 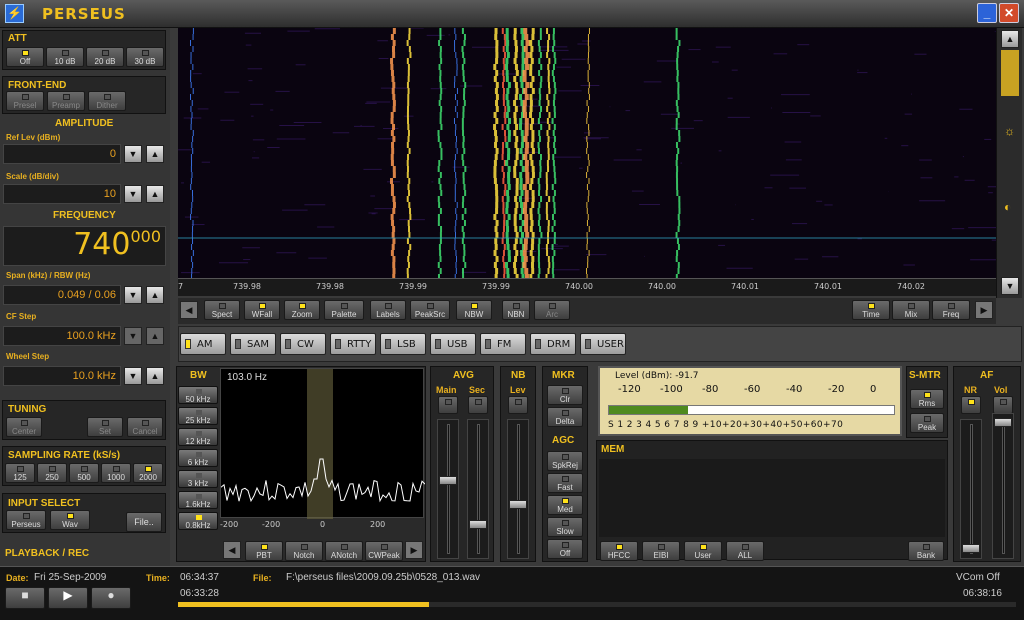 I want to click on att-20-db-button: 20 dB, so click(x=105, y=57).